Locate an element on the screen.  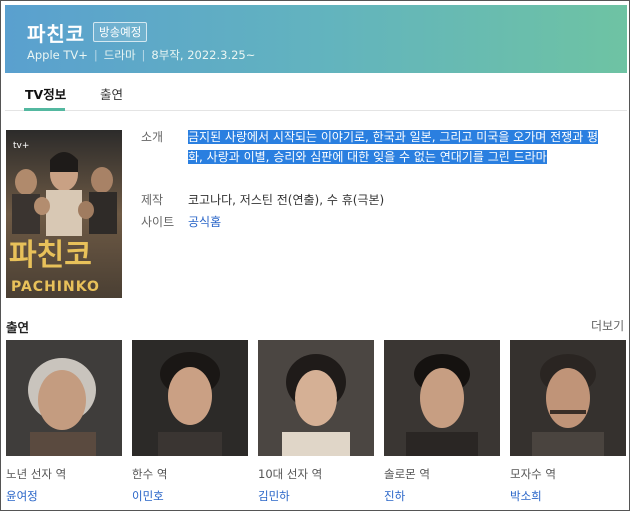
cast-card: 모자수 역 박소희 is located at coordinates (568, 422).